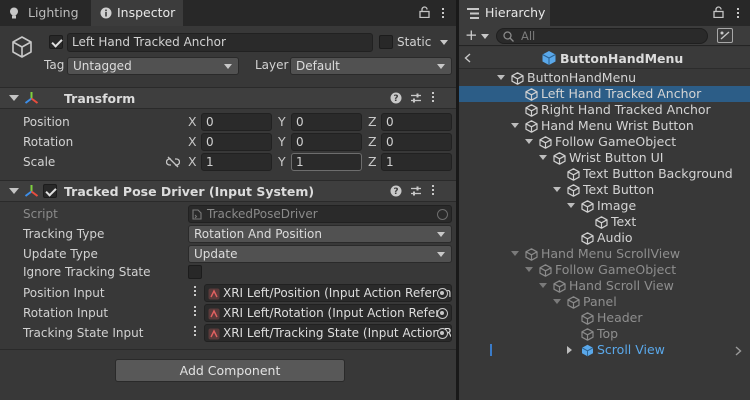 The height and width of the screenshot is (400, 750). I want to click on hierarchy-item: Audio, so click(604, 238).